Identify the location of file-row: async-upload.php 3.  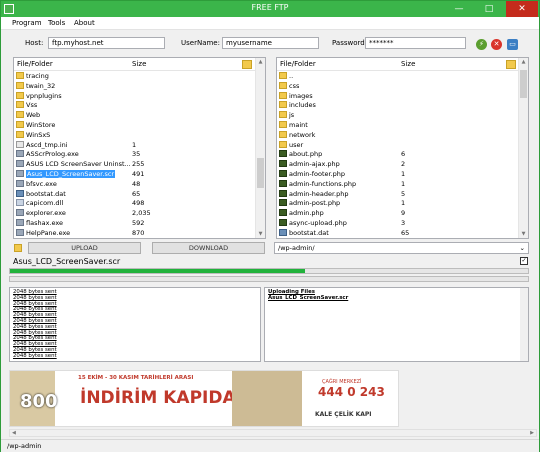
(397, 223).